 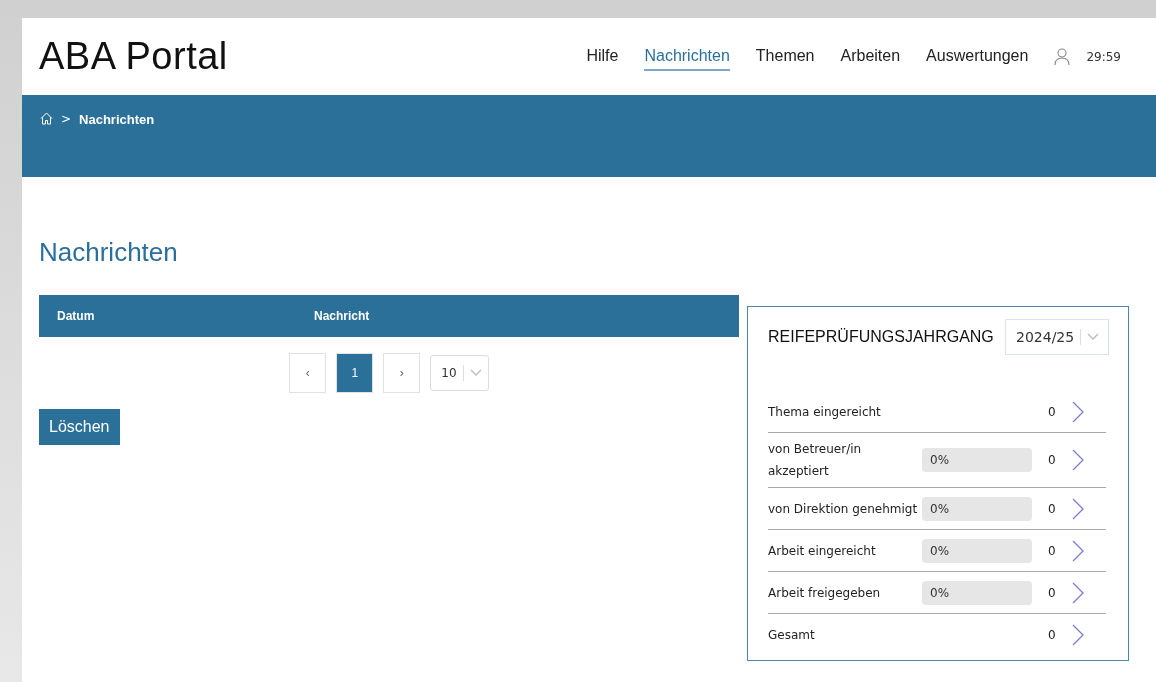 What do you see at coordinates (459, 373) in the screenshot?
I see `page-size-select: 10` at bounding box center [459, 373].